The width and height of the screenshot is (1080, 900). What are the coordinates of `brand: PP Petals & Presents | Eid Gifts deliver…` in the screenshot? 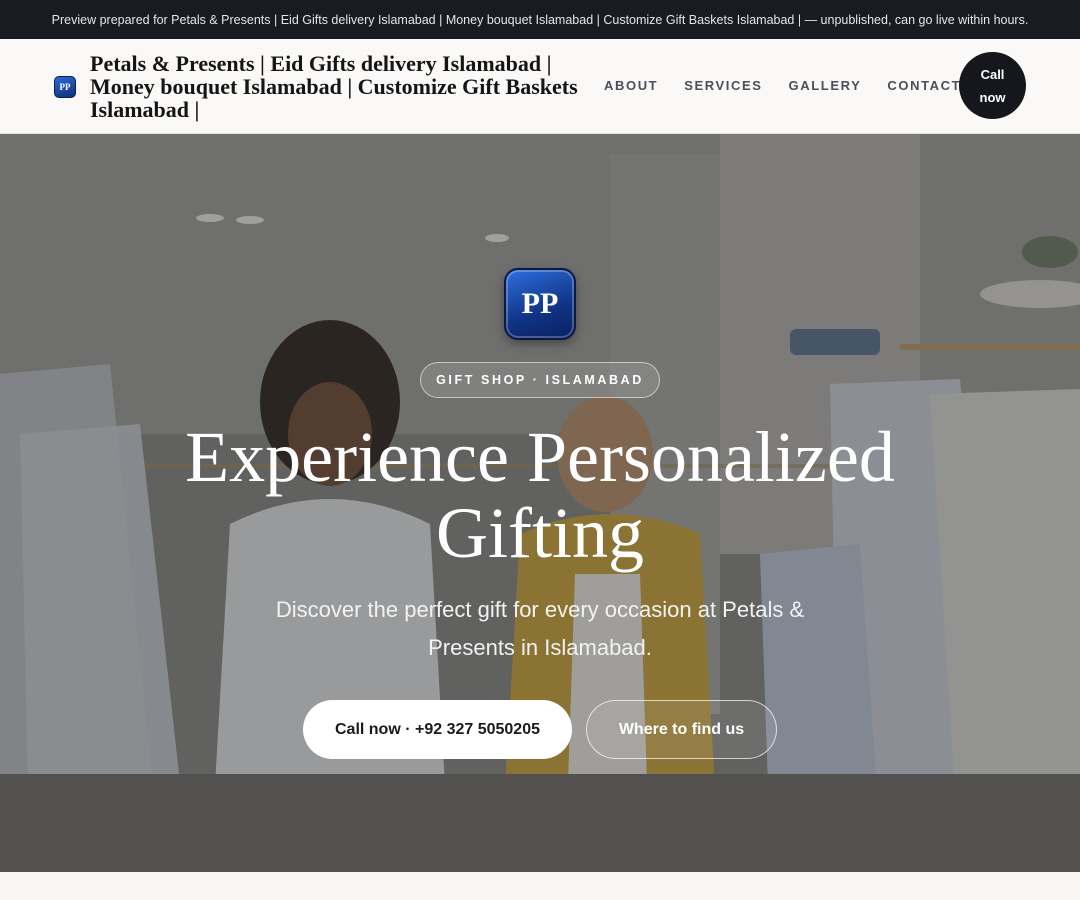 It's located at (324, 86).